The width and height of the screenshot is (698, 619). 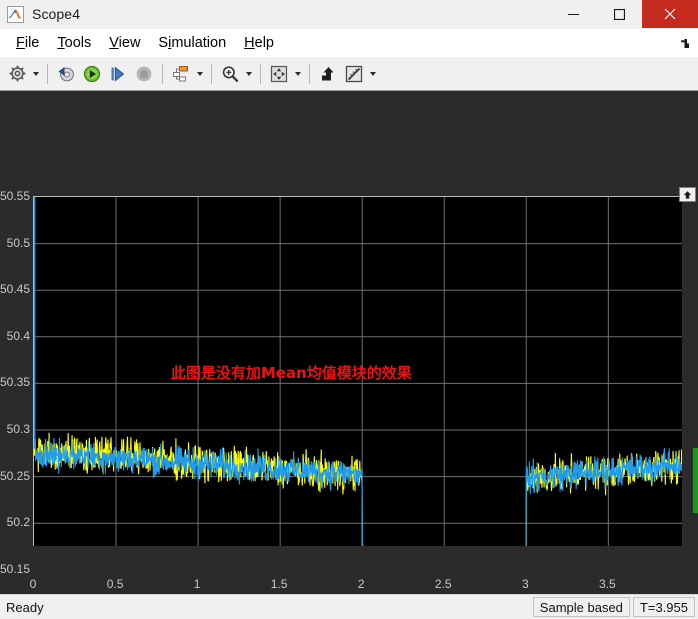 What do you see at coordinates (525, 584) in the screenshot?
I see `x-tick-label: 3` at bounding box center [525, 584].